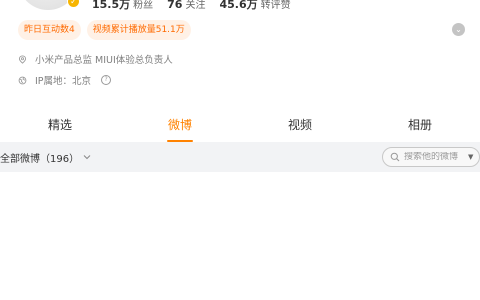  What do you see at coordinates (238, 5) in the screenshot?
I see `stat-value: 45.6万` at bounding box center [238, 5].